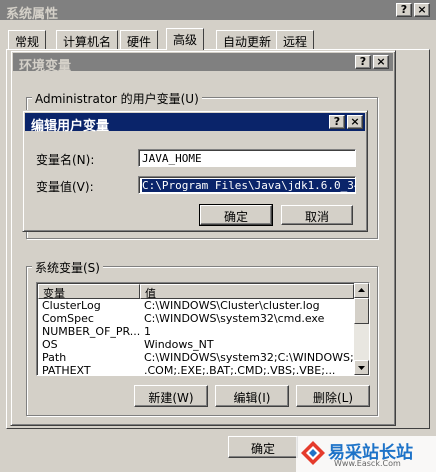 This screenshot has width=436, height=472. I want to click on env-help-button: ?, so click(363, 62).